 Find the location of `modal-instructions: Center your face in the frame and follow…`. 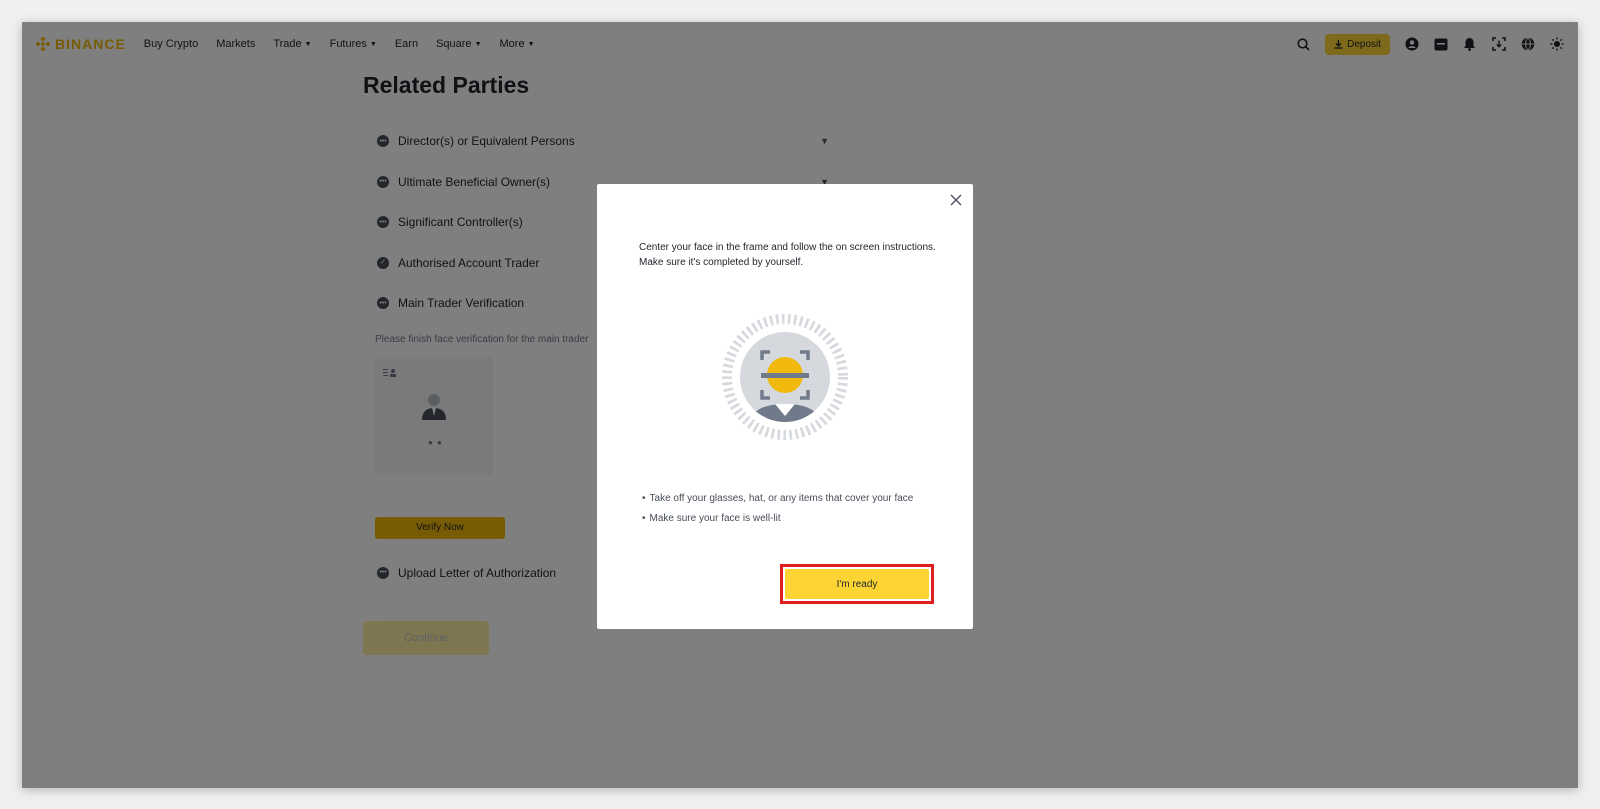

modal-instructions: Center your face in the frame and follow… is located at coordinates (787, 255).